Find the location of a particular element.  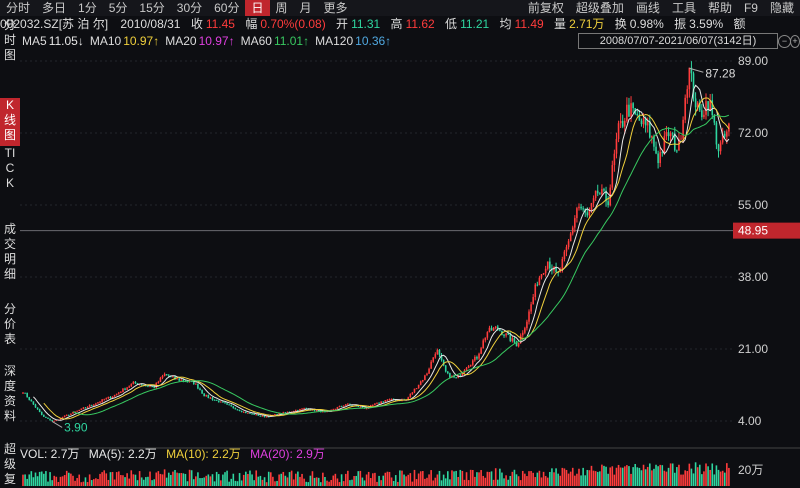

forward-adjust-button: 前复权 is located at coordinates (546, 8).